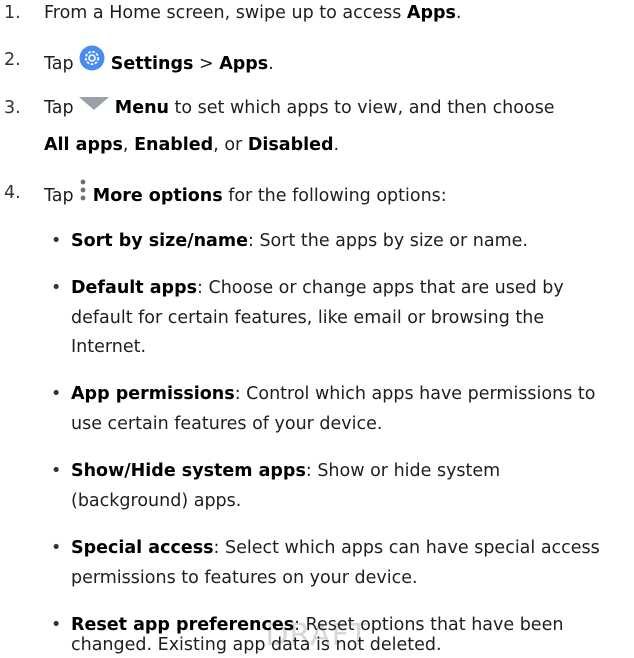 The height and width of the screenshot is (658, 634). What do you see at coordinates (12, 60) in the screenshot?
I see `step-number: 2.` at bounding box center [12, 60].